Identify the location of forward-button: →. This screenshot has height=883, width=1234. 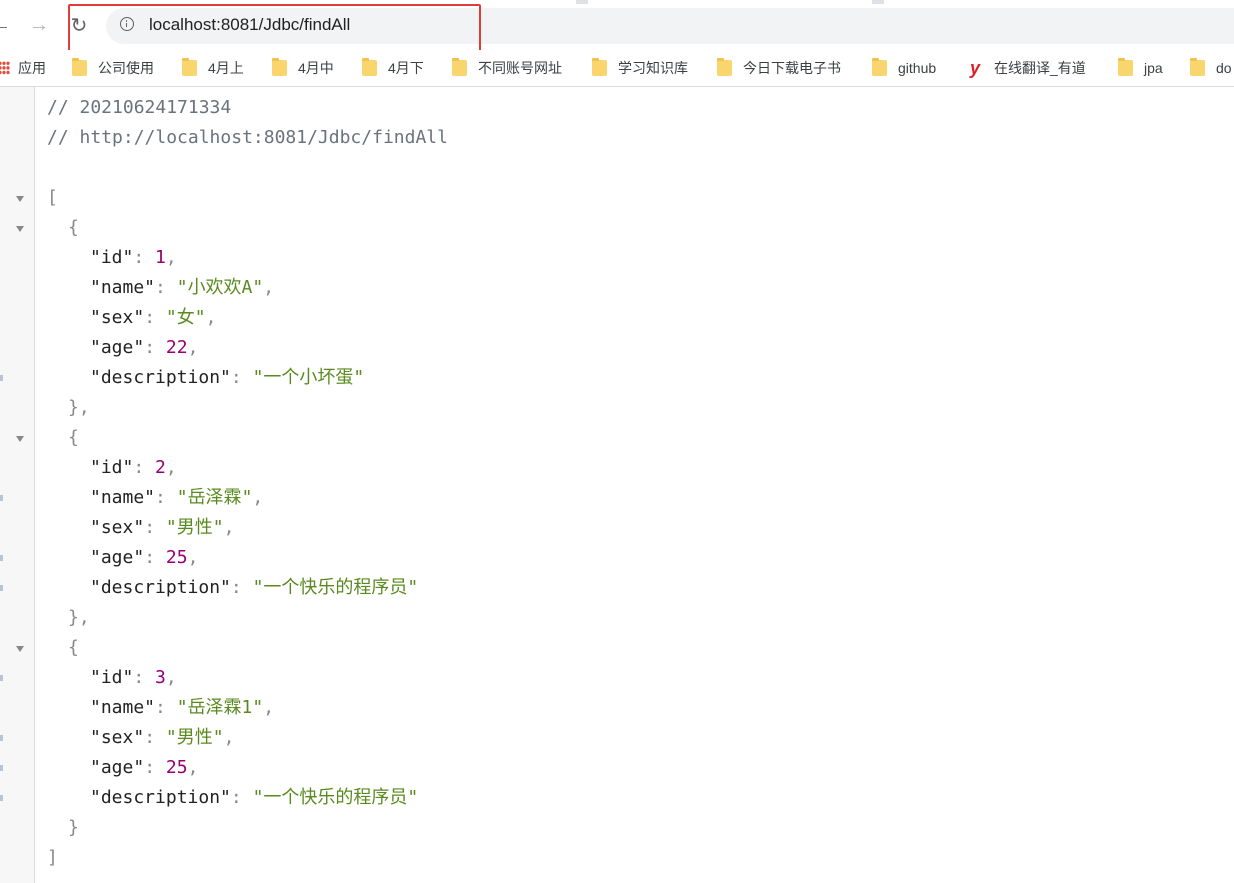
(39, 25).